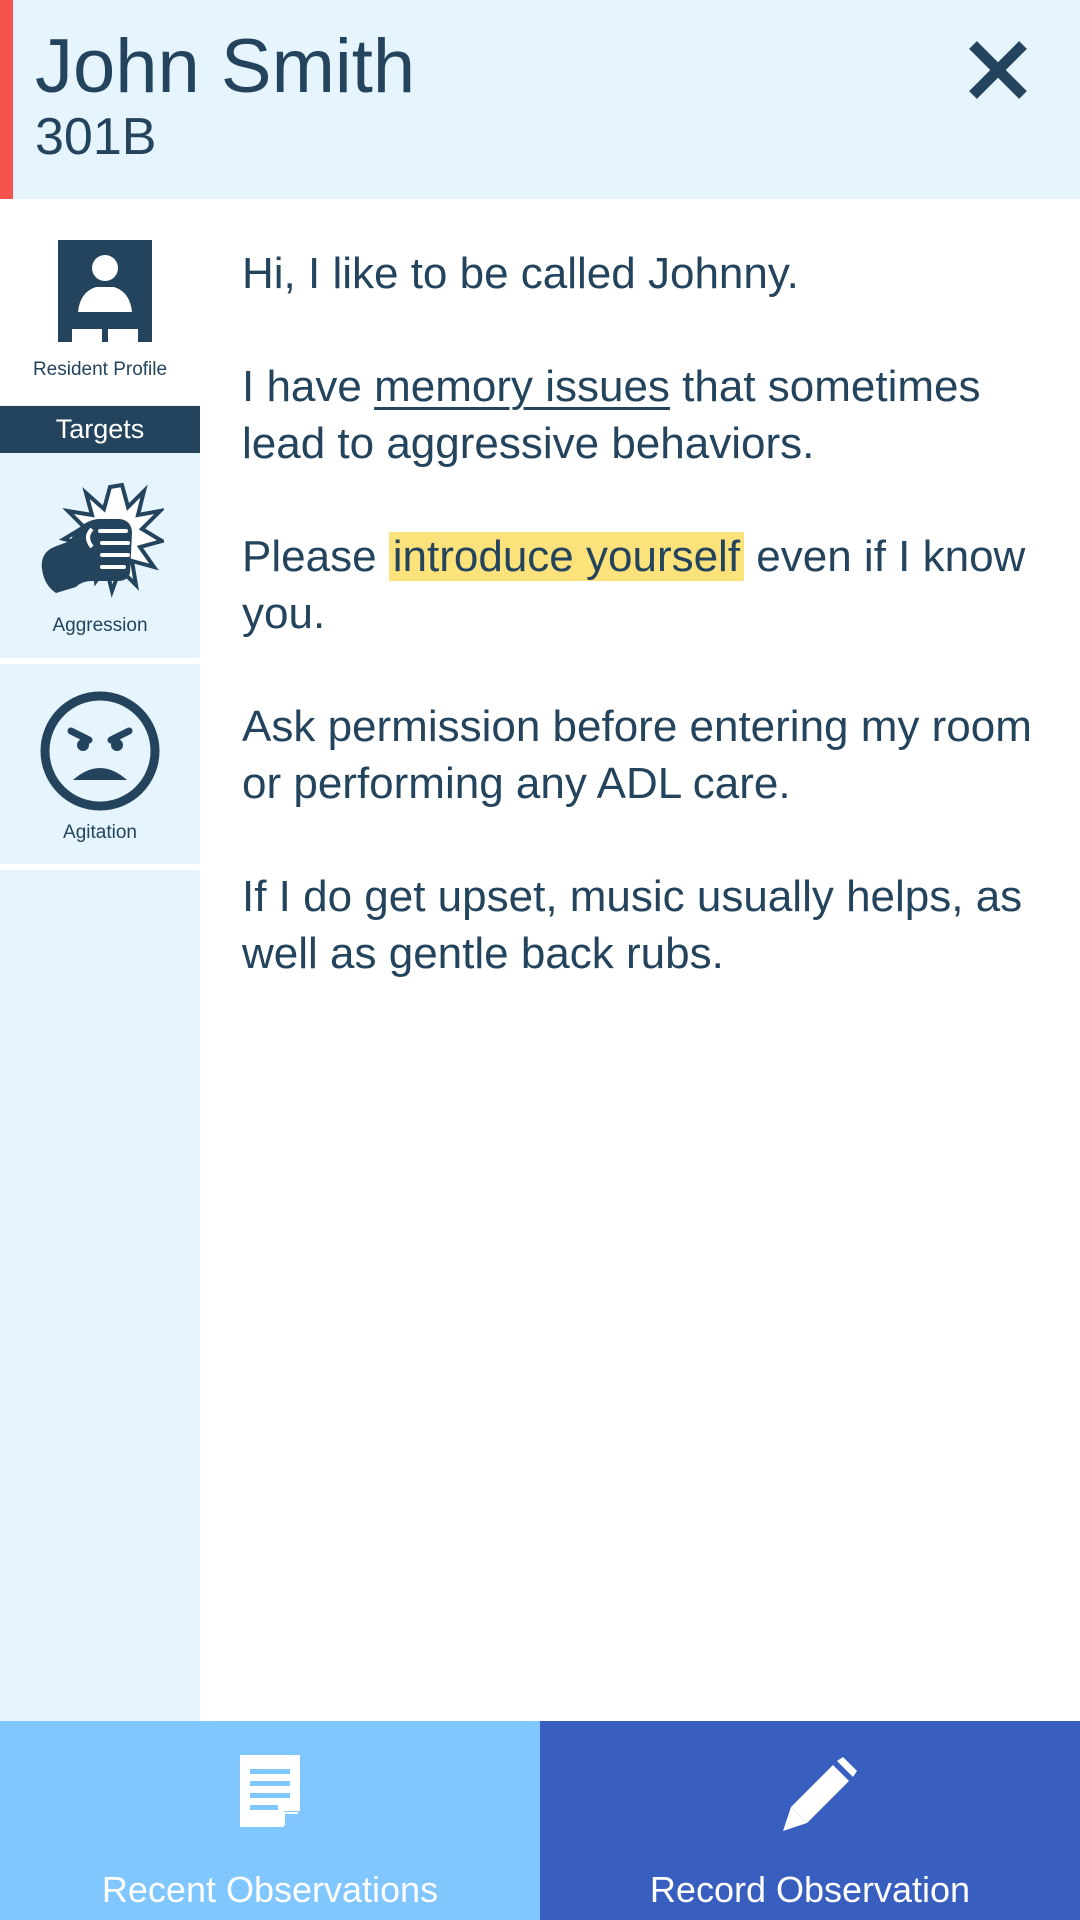  What do you see at coordinates (100, 369) in the screenshot?
I see `resident-profile-label: Resident Profile` at bounding box center [100, 369].